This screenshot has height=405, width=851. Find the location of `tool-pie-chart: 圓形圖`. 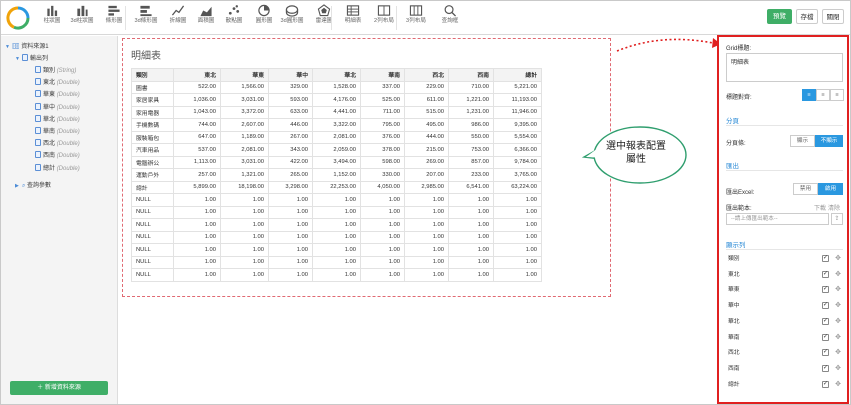

tool-pie-chart: 圓形圖 is located at coordinates (264, 18).